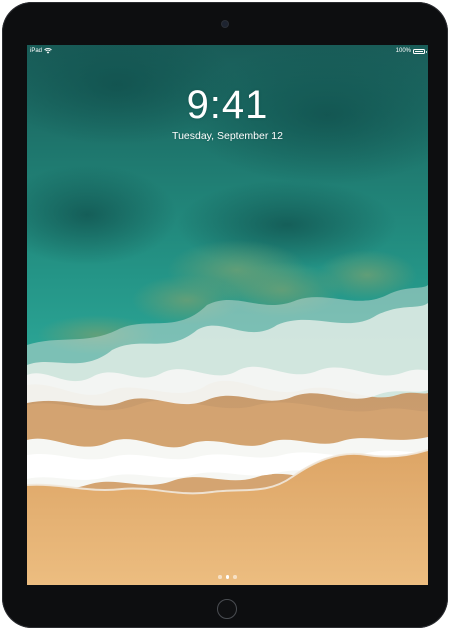 The image size is (450, 630). I want to click on battery-full-icon, so click(420, 51).